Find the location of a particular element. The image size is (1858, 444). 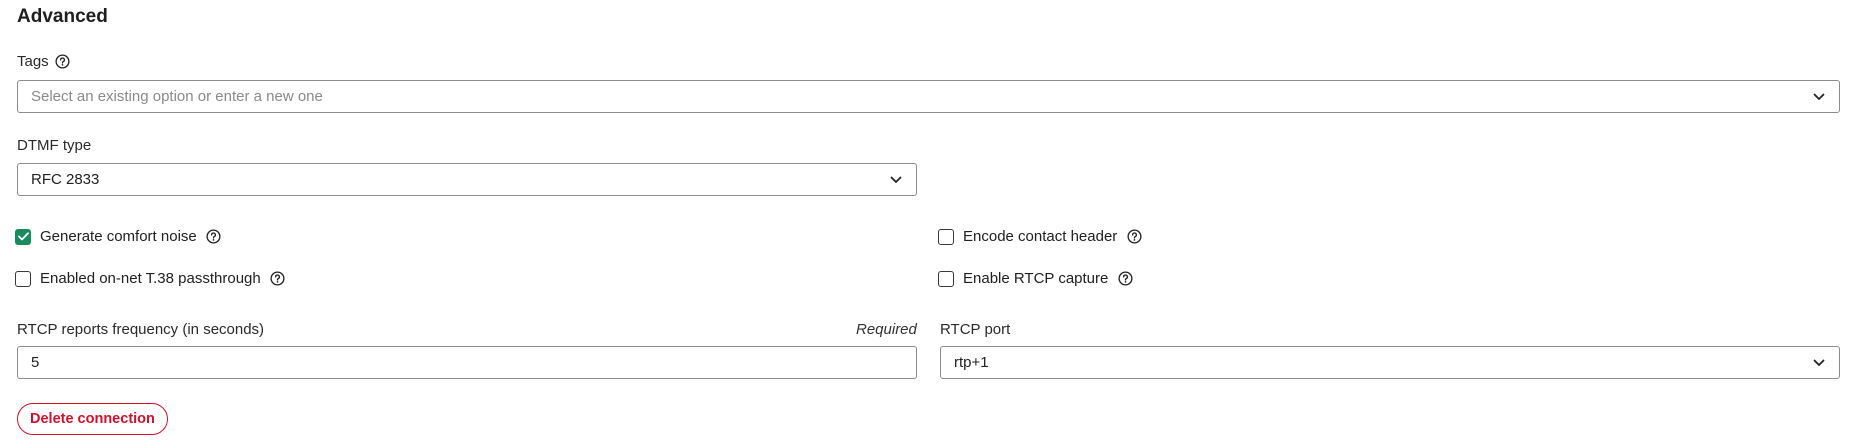

rtcp-frequency-label-row: RTCP reports frequency (in seconds) is located at coordinates (140, 329).